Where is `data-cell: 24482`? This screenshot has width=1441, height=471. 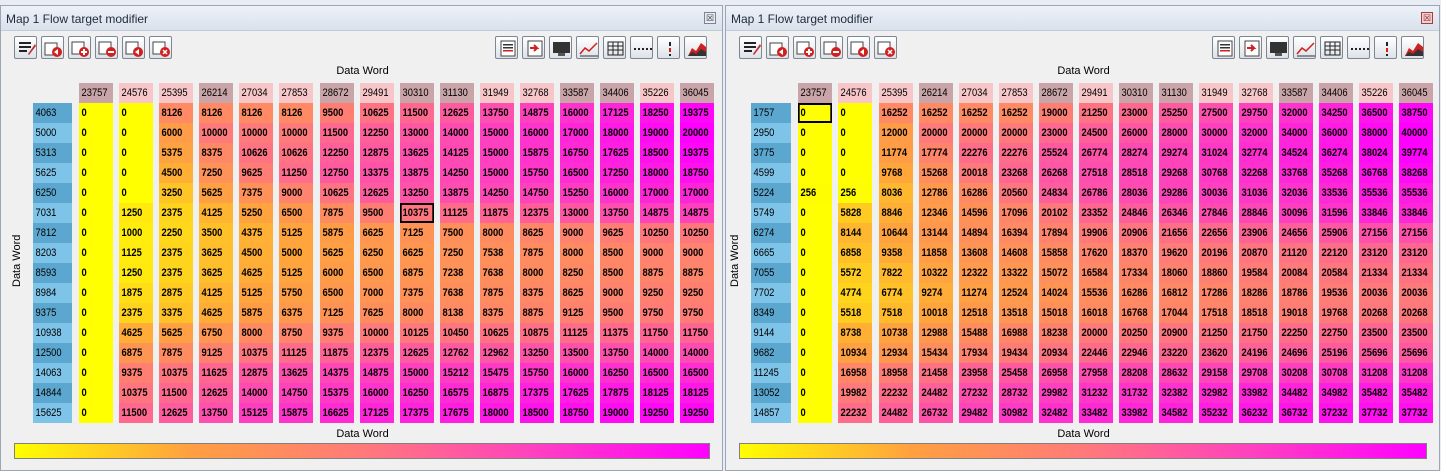 data-cell: 24482 is located at coordinates (935, 393).